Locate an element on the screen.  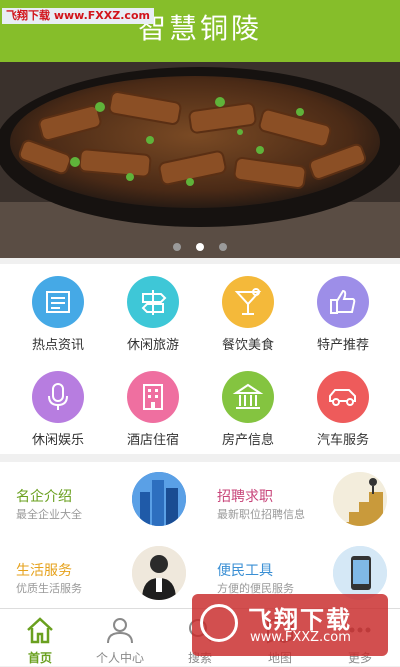
category-car-service: 汽车服务 is located at coordinates (343, 406).